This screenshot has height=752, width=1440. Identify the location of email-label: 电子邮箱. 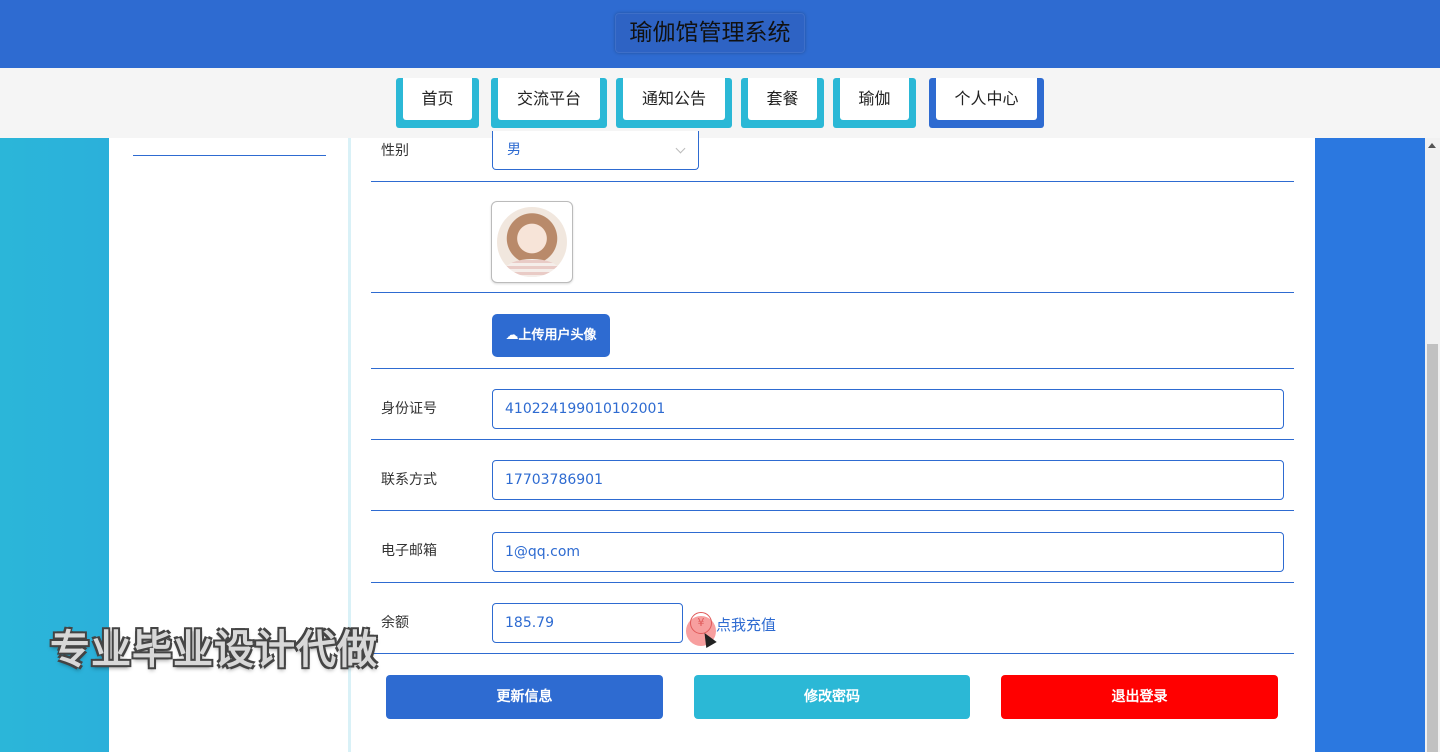
(409, 551).